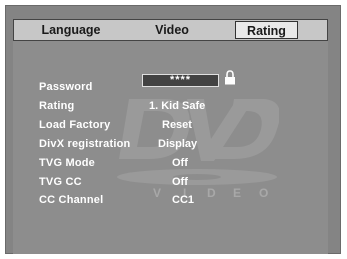 This screenshot has height=259, width=347. I want to click on cc-channel-label: CC Channel, so click(71, 200).